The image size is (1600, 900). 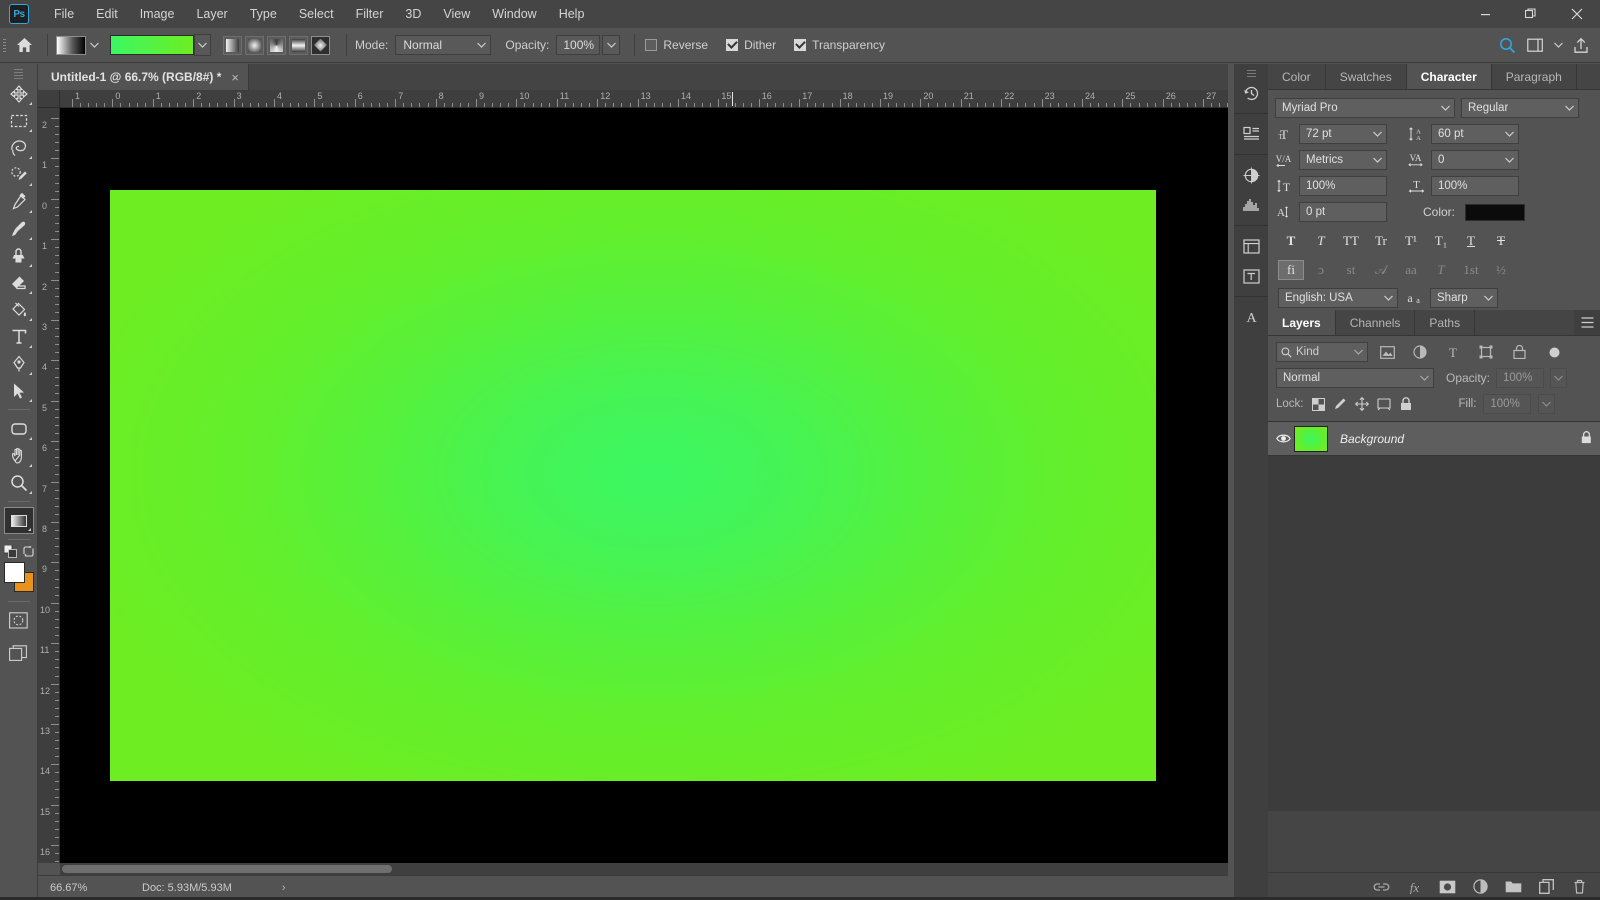 I want to click on lasso-tool, so click(x=19, y=147).